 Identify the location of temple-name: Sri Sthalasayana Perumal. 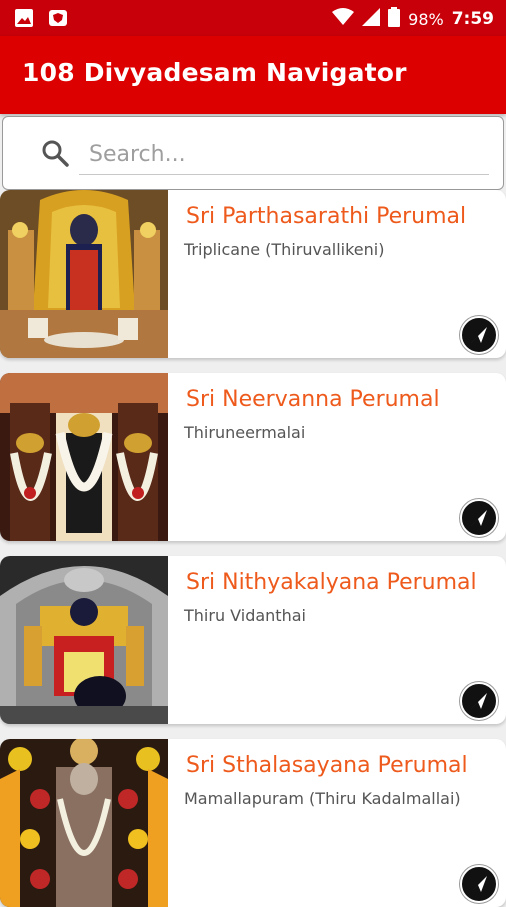
(327, 765).